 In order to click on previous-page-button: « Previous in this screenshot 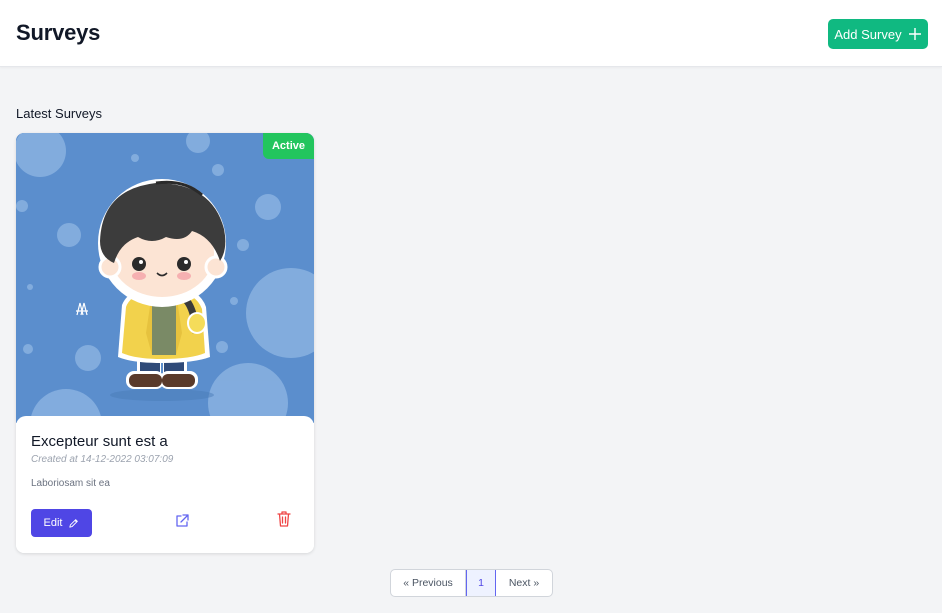, I will do `click(428, 583)`.